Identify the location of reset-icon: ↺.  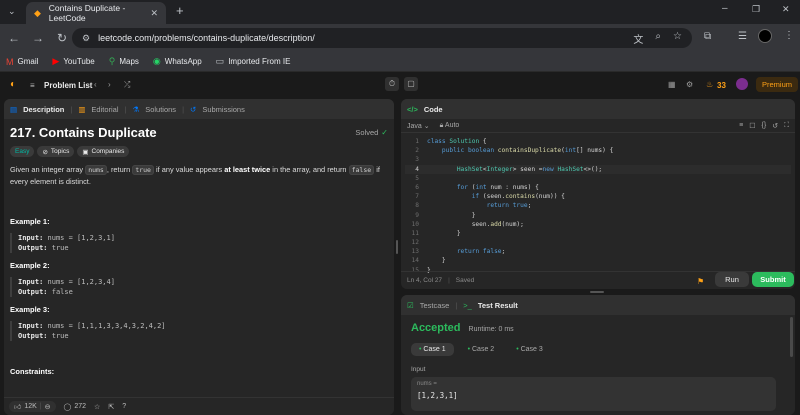
(775, 126).